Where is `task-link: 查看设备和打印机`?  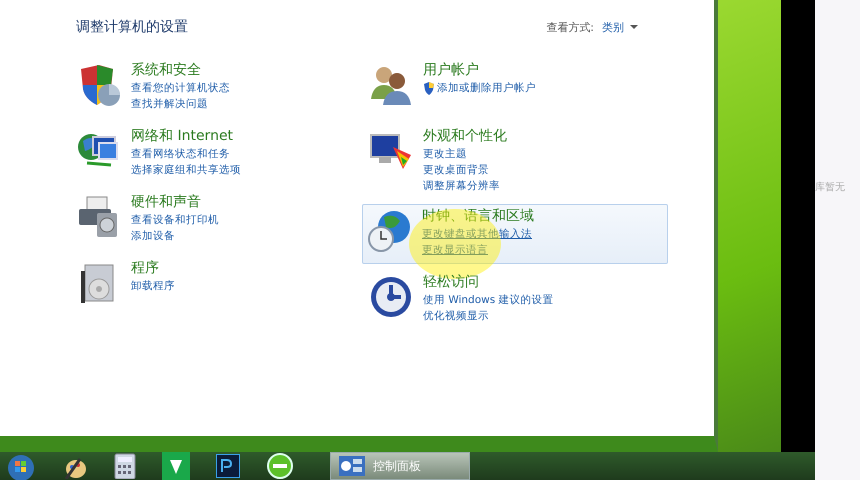
task-link: 查看设备和打印机 is located at coordinates (175, 220).